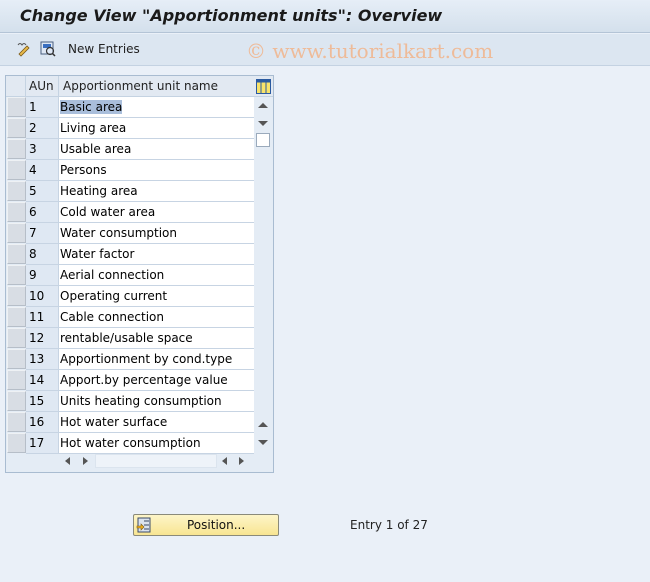 The image size is (650, 582). What do you see at coordinates (42, 107) in the screenshot?
I see `aun-cell: 1` at bounding box center [42, 107].